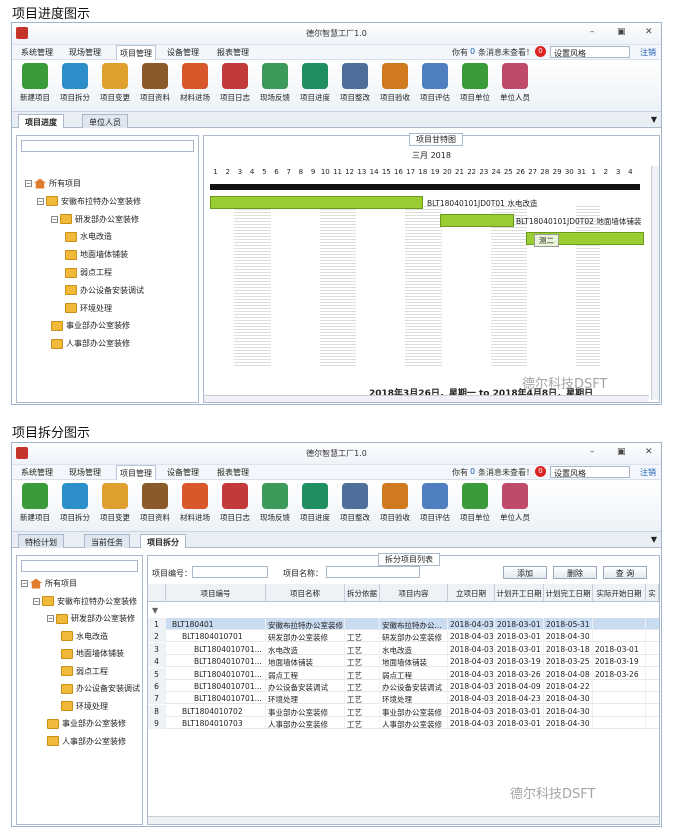  What do you see at coordinates (519, 592) in the screenshot?
I see `column-header: 计划开工日期` at bounding box center [519, 592].